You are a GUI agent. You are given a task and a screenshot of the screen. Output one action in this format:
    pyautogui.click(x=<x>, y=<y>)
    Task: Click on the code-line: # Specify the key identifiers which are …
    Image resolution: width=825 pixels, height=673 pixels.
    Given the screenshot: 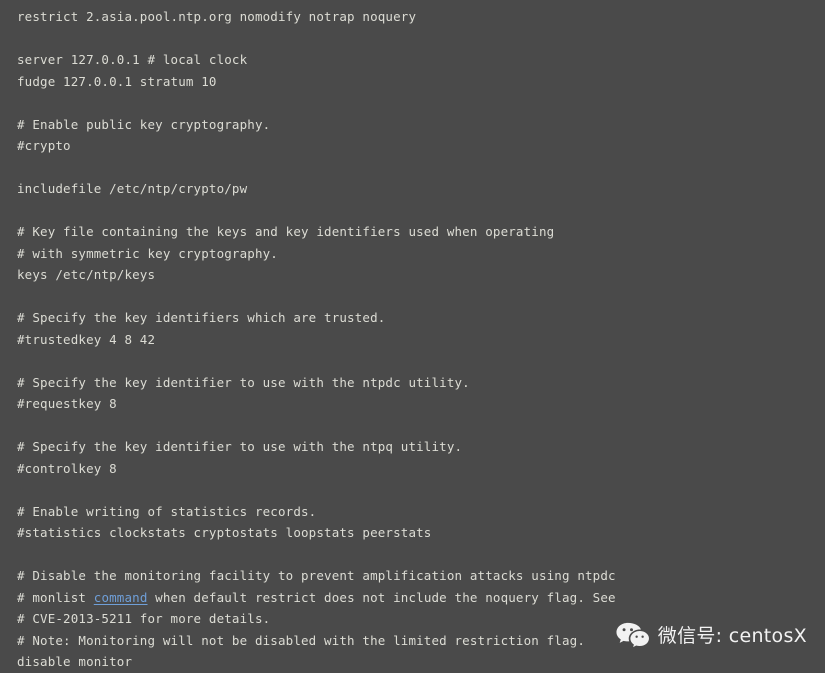 What is the action you would take?
    pyautogui.click(x=201, y=317)
    